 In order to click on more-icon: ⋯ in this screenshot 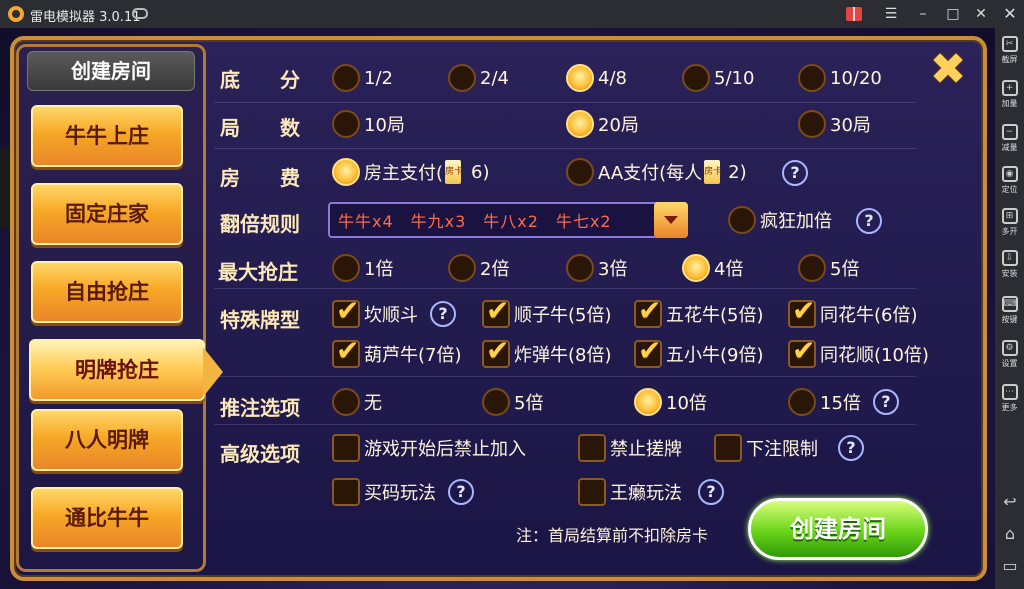, I will do `click(1009, 392)`.